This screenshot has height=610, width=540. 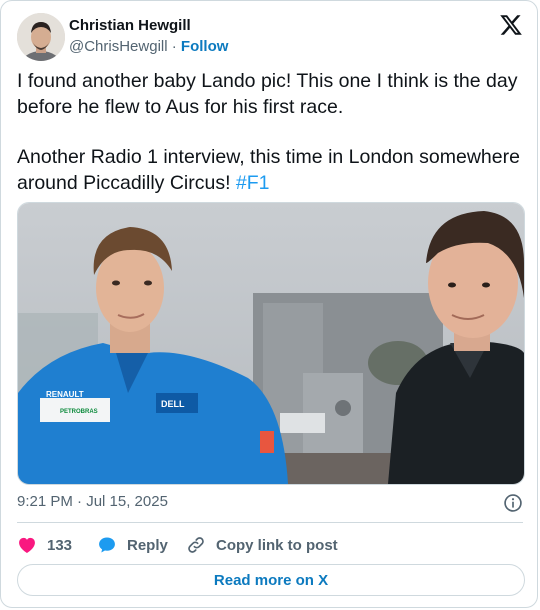 I want to click on author-handle-row: @ChrisHewgill · Follow, so click(x=148, y=46).